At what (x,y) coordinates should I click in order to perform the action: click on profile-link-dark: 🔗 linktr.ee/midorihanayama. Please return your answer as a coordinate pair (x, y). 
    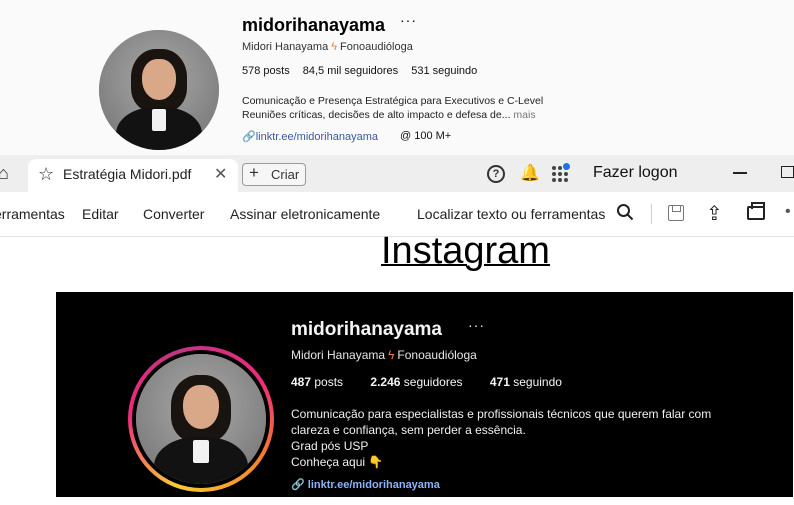
    Looking at the image, I should click on (365, 484).